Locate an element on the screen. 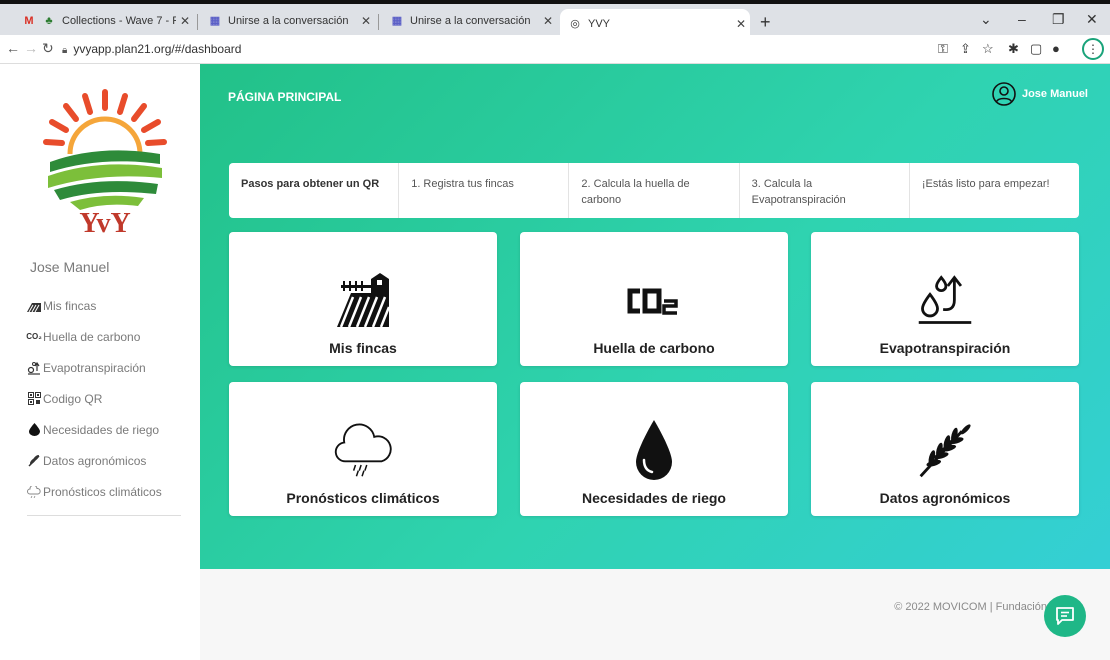  logo-brand-text: YvY is located at coordinates (104, 221).